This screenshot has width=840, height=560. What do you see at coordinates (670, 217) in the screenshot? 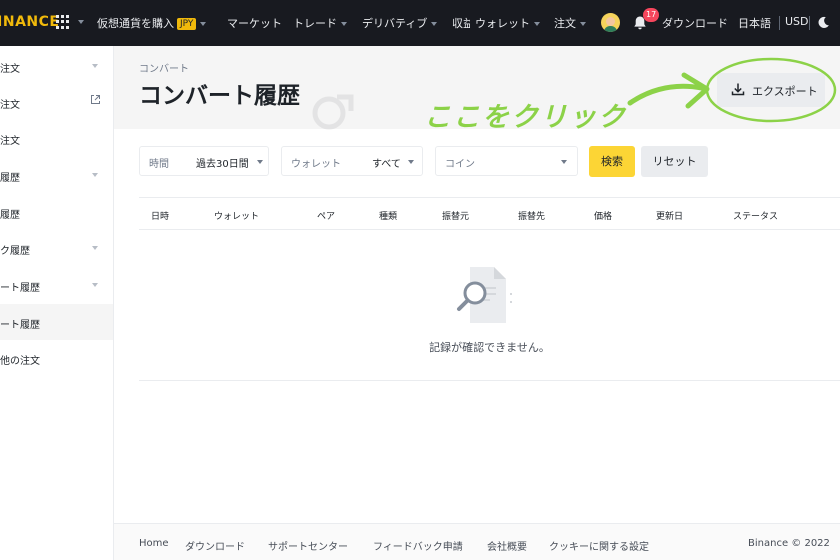
I see `column-header-updated: 更新日` at bounding box center [670, 217].